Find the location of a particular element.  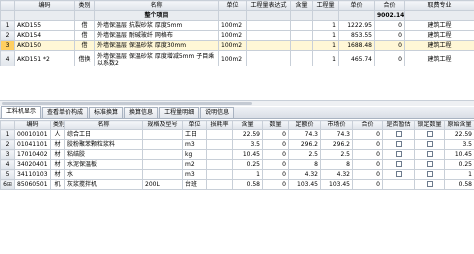

cell-original-content: 0.25 is located at coordinates (459, 164).